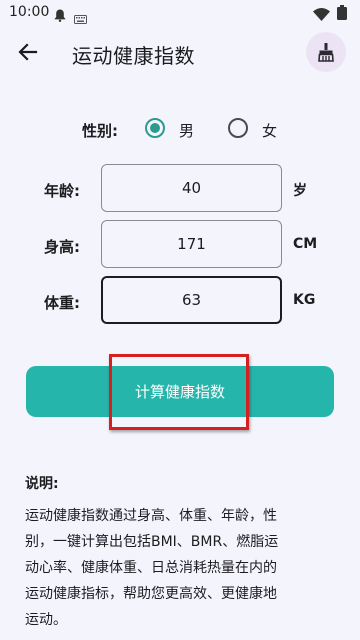 This screenshot has width=360, height=640. What do you see at coordinates (191, 300) in the screenshot?
I see `weight-input` at bounding box center [191, 300].